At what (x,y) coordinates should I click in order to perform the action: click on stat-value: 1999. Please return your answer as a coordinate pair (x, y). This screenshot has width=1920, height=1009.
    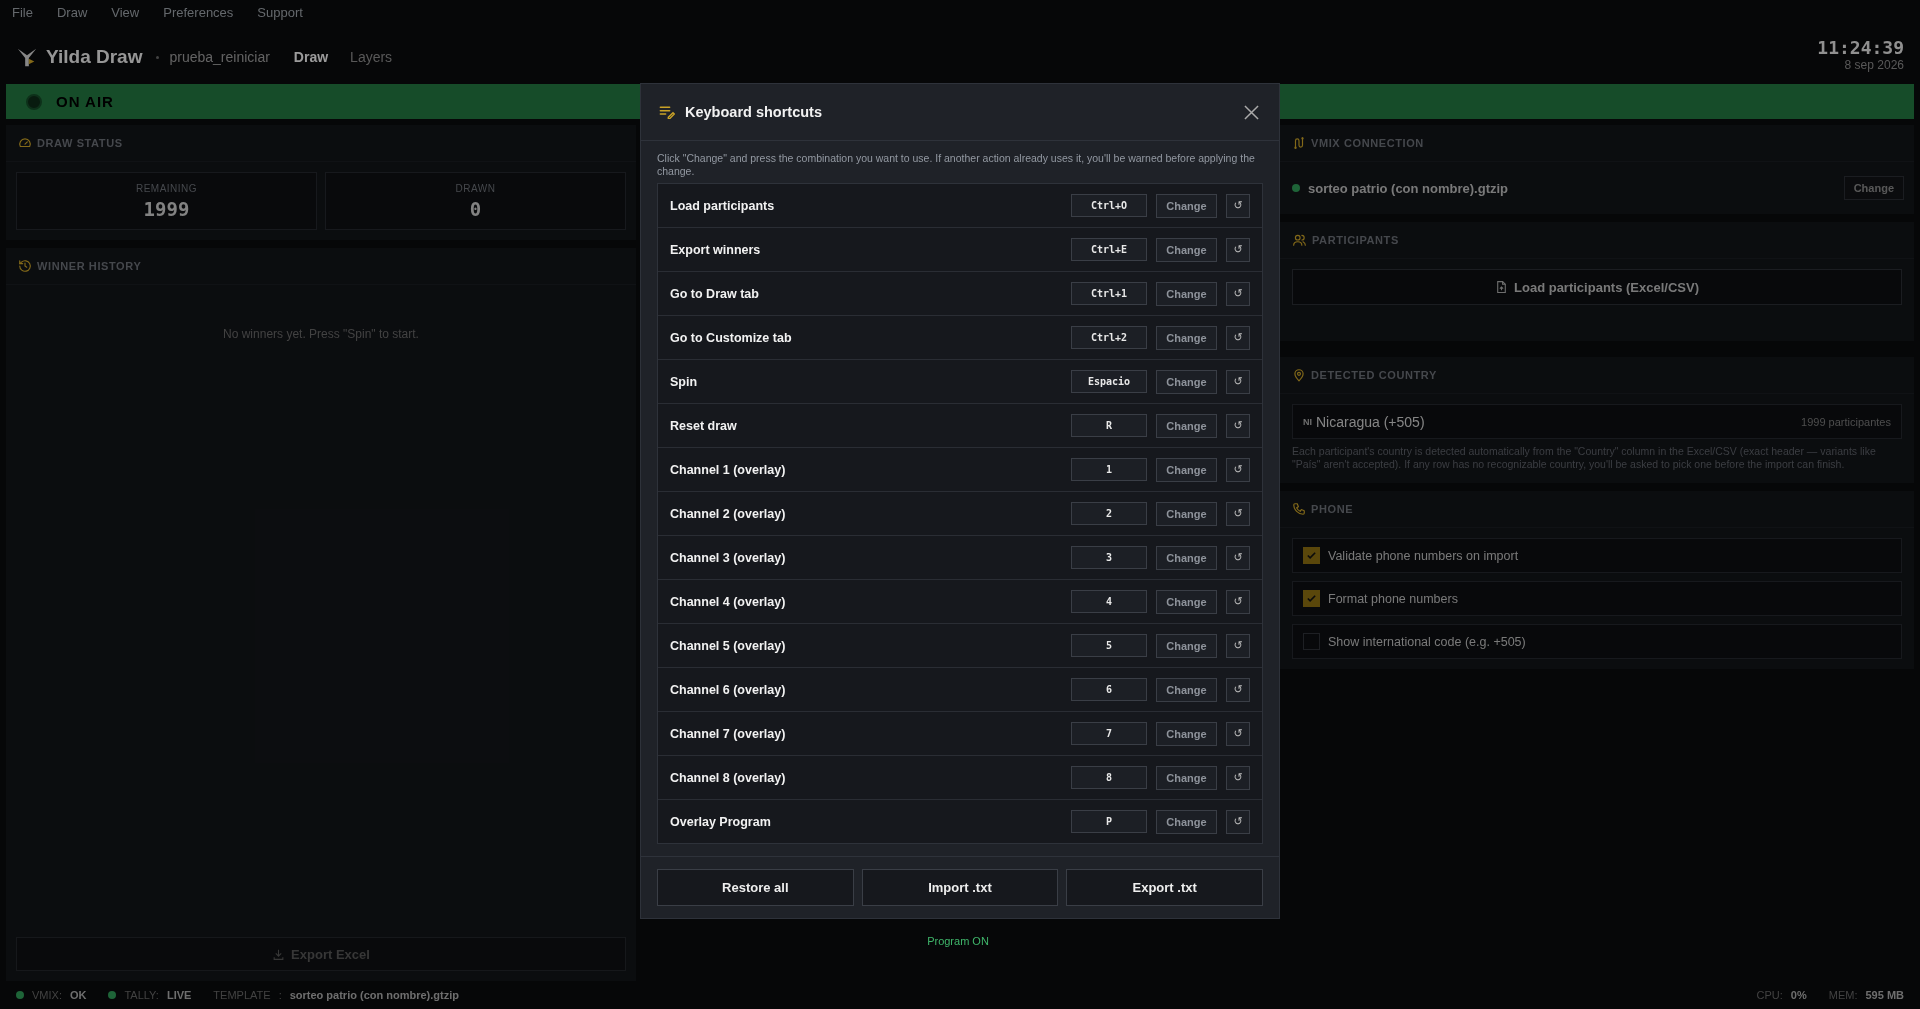
    Looking at the image, I should click on (166, 208).